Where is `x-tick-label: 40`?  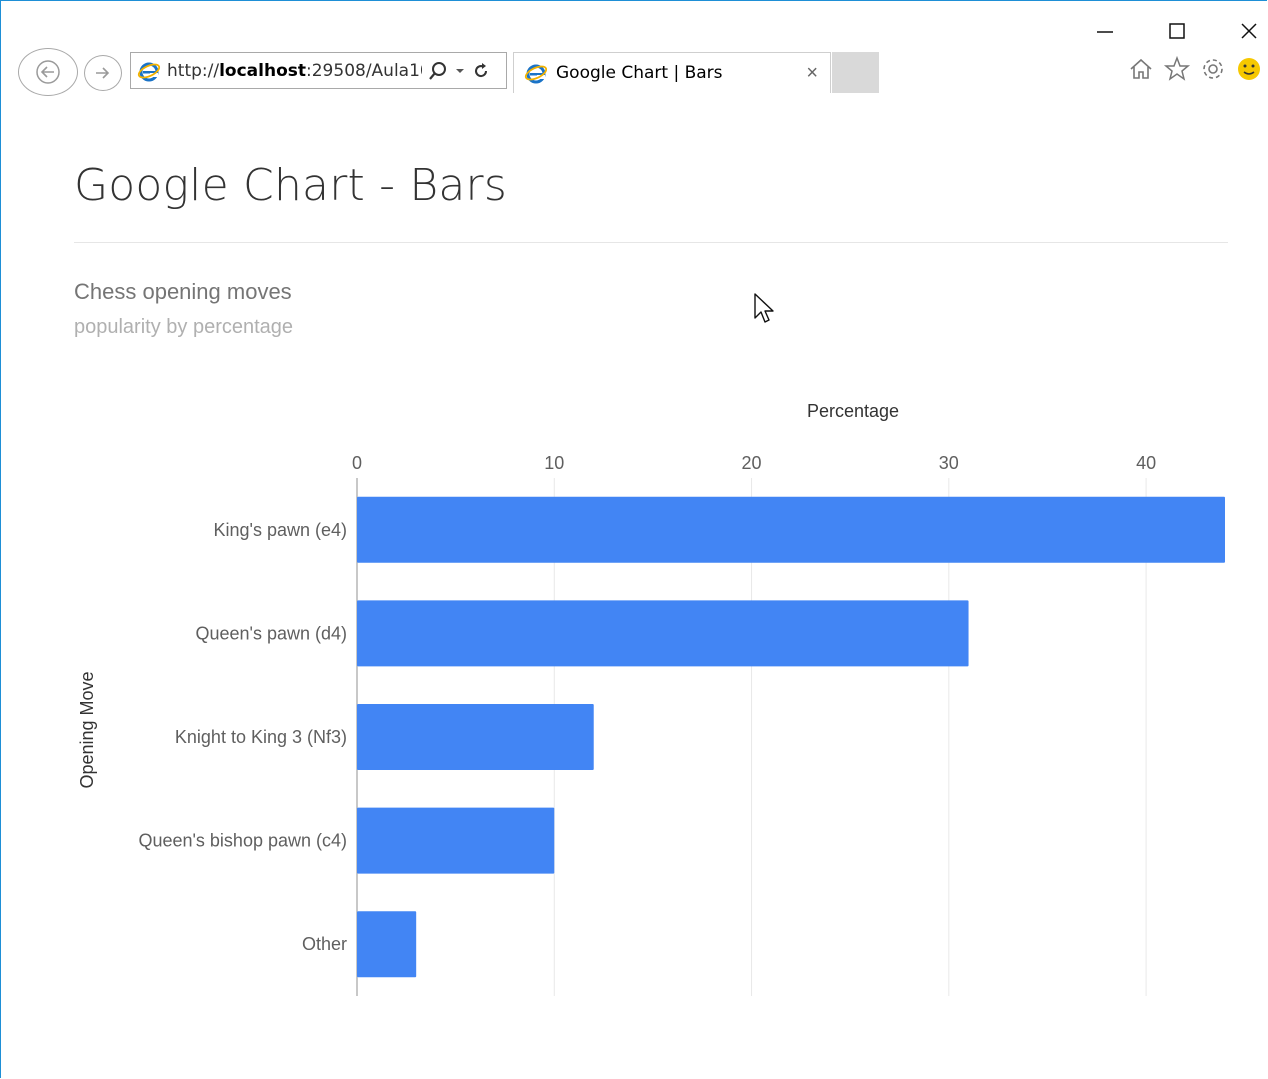
x-tick-label: 40 is located at coordinates (1146, 463).